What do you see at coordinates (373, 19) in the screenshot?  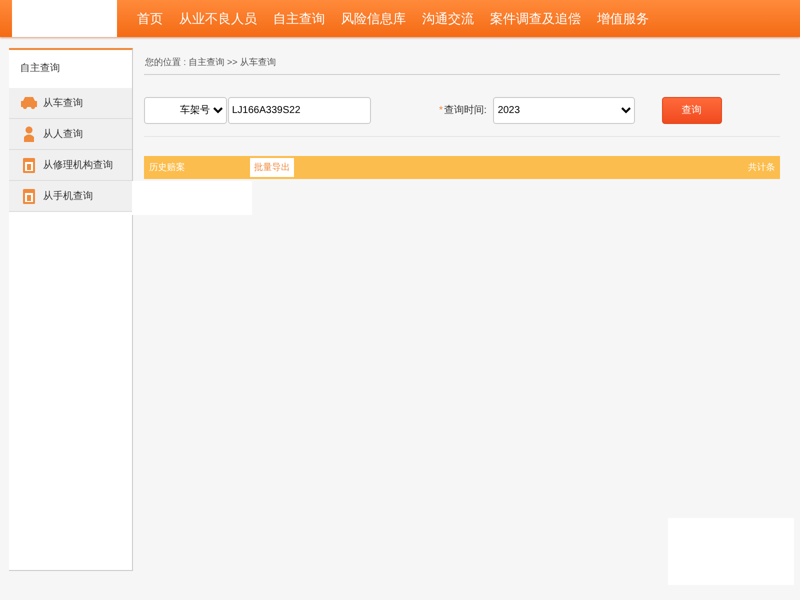 I see `nav-link: 风险信息库` at bounding box center [373, 19].